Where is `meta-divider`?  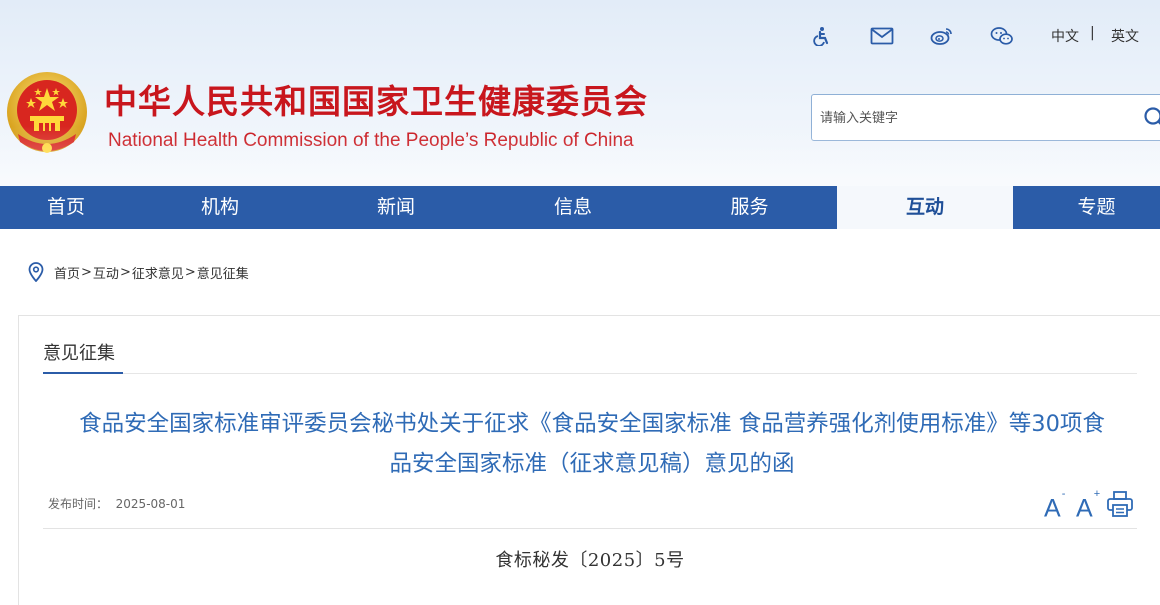 meta-divider is located at coordinates (590, 528).